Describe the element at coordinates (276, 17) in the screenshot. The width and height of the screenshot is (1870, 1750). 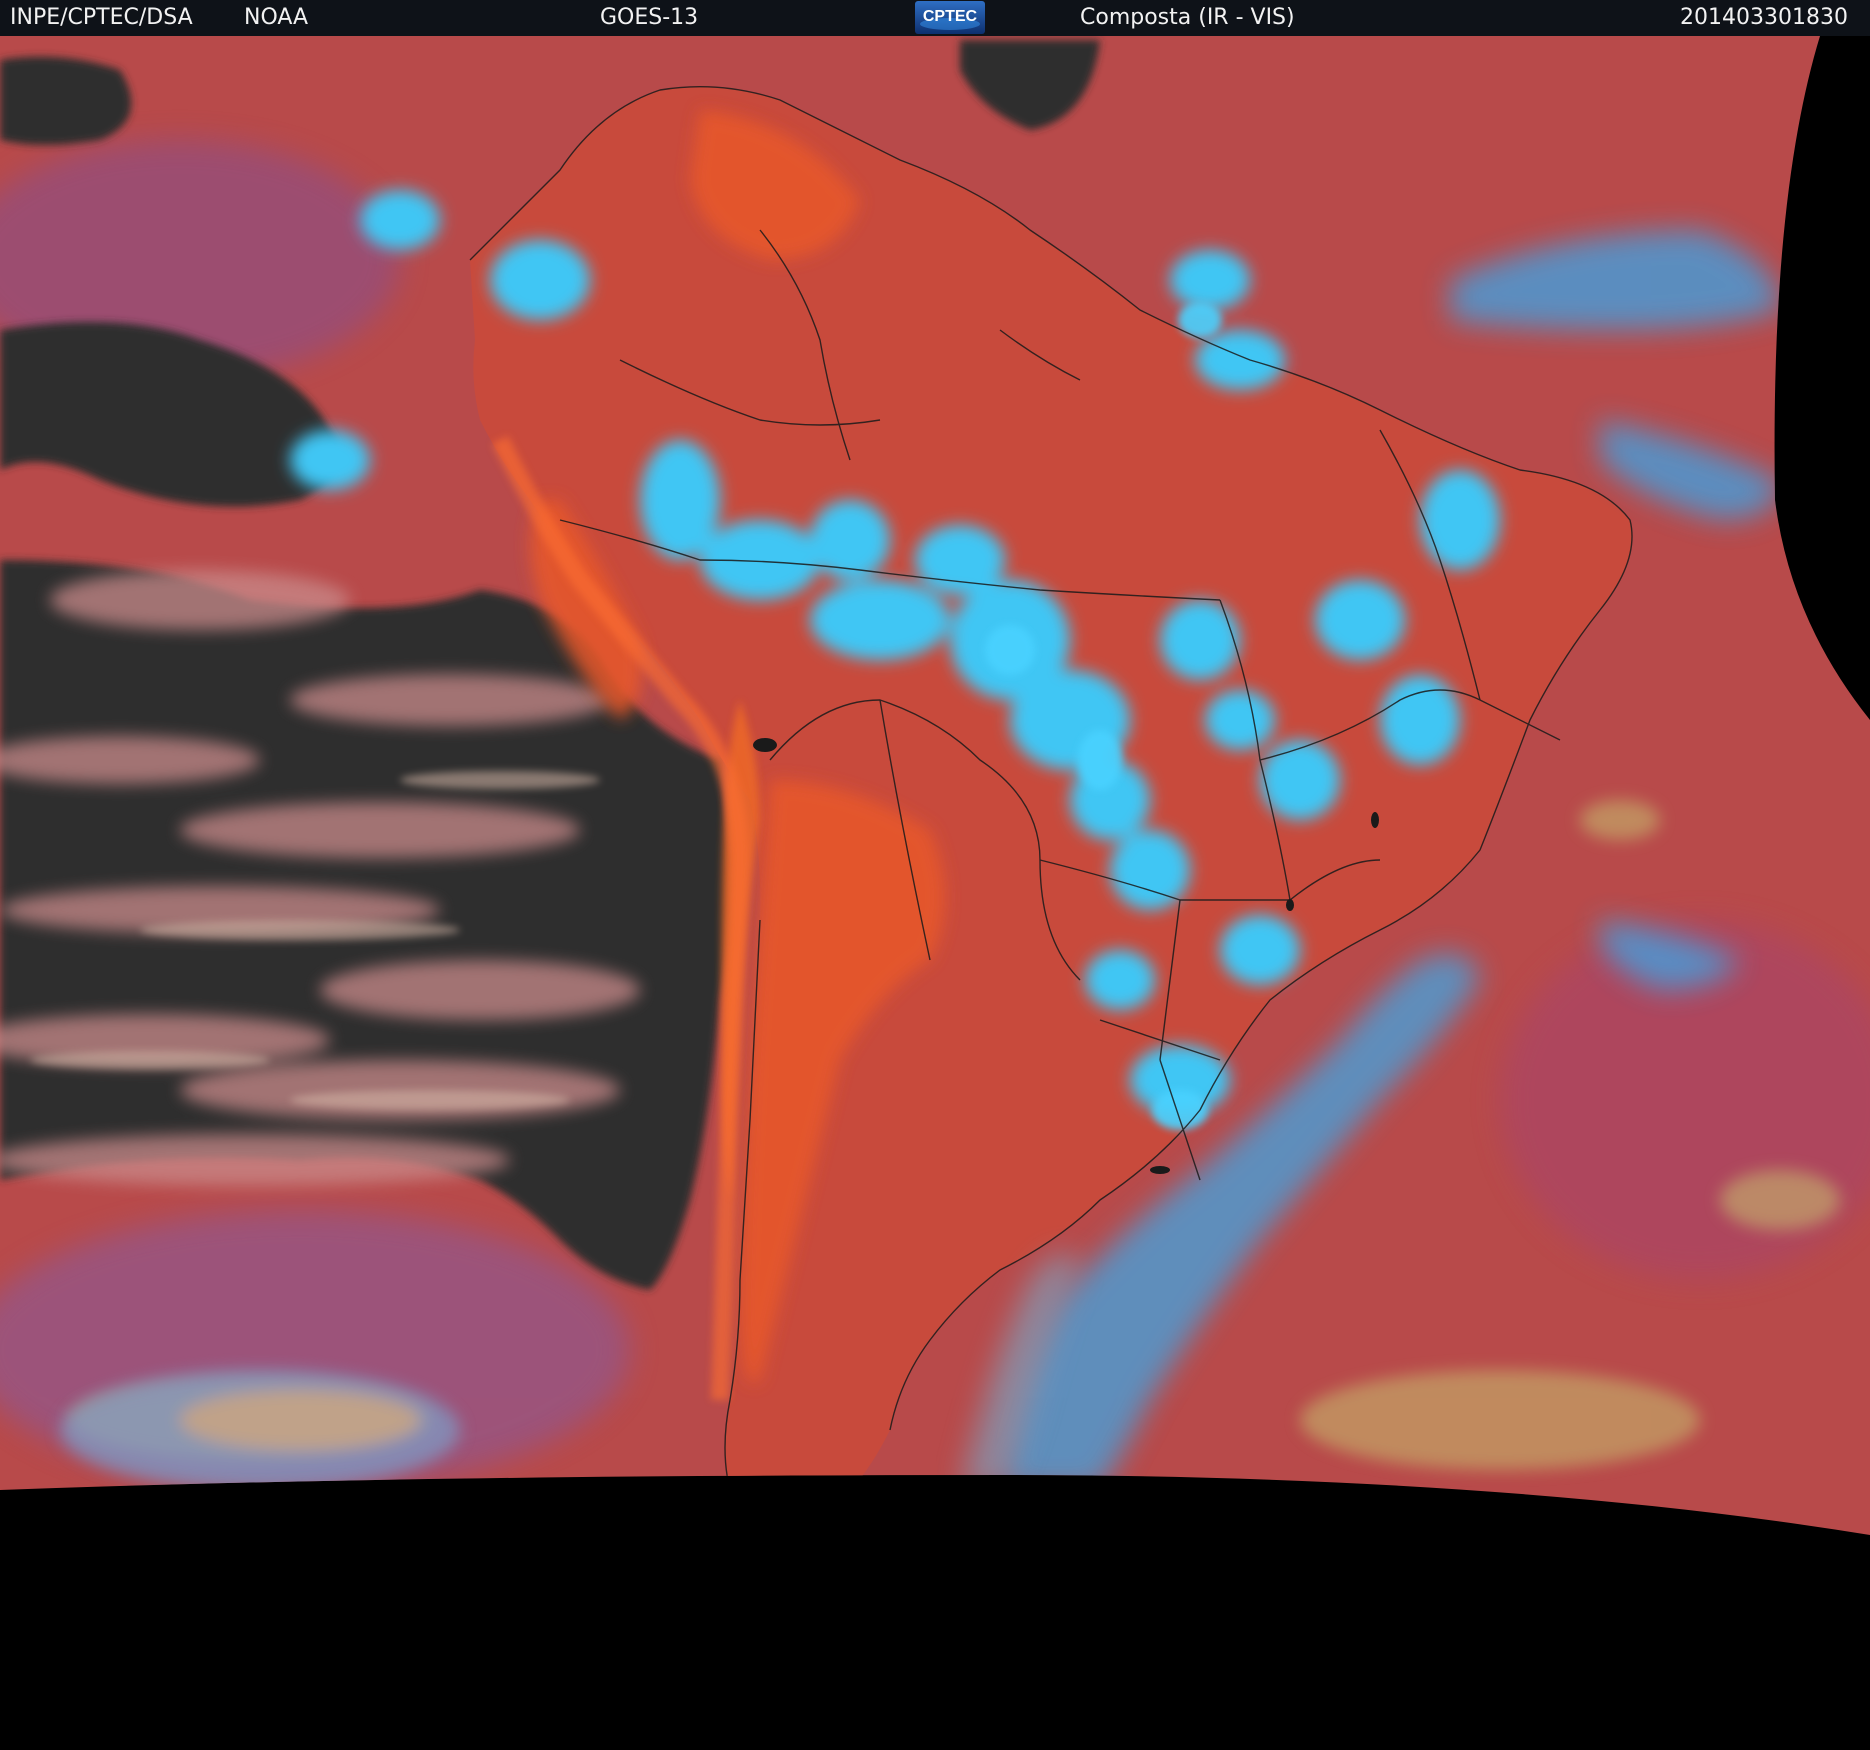
I see `source-label: NOAA` at that location.